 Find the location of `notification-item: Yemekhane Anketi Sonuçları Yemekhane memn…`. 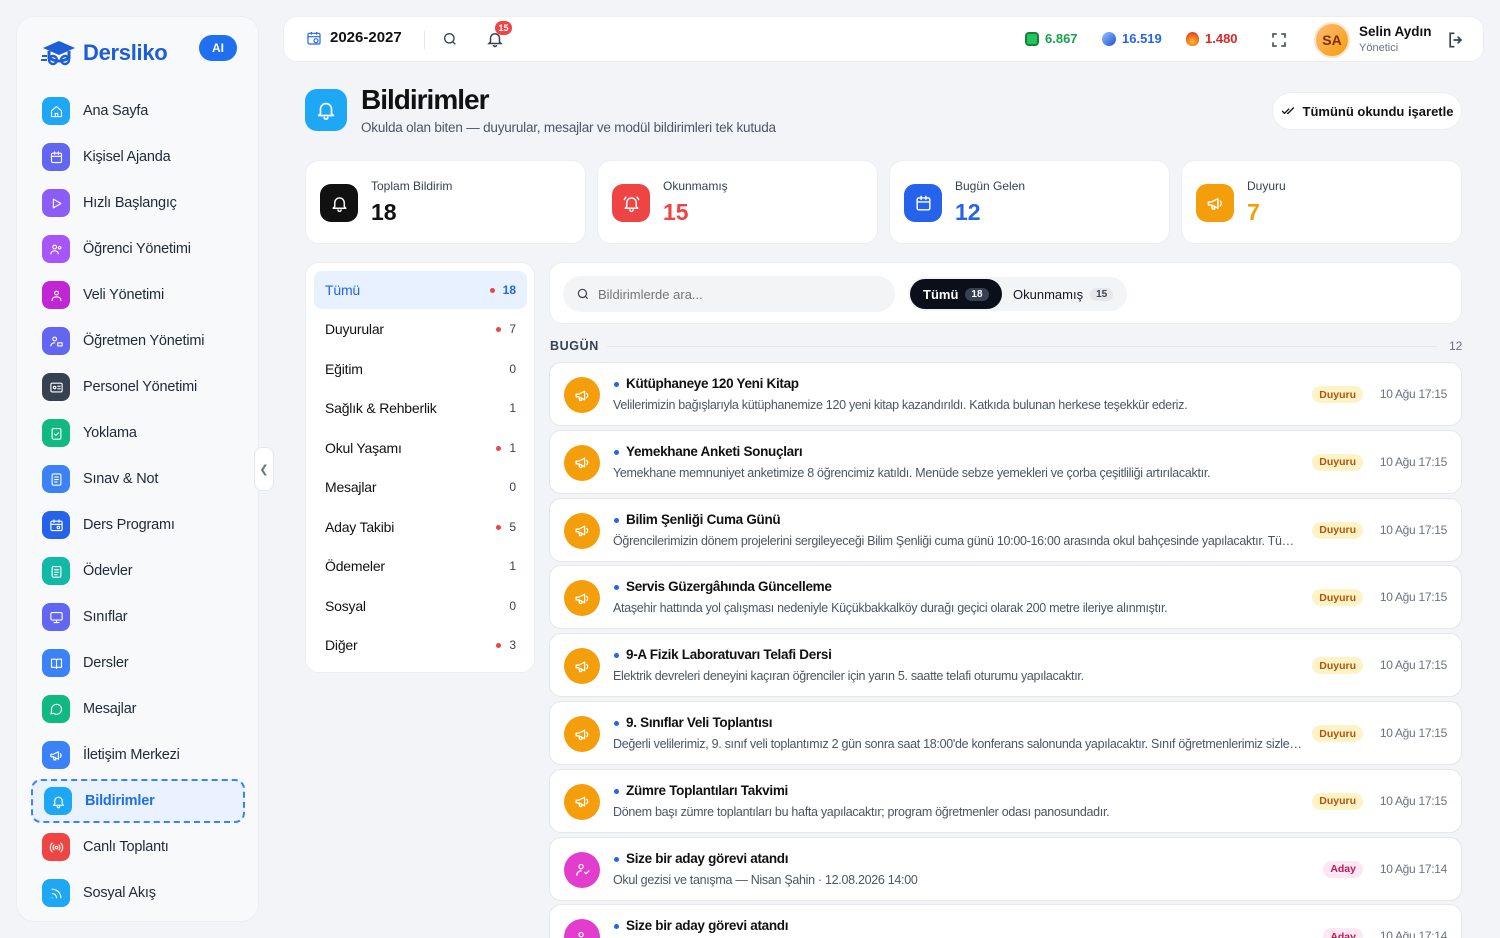

notification-item: Yemekhane Anketi Sonuçları Yemekhane memn… is located at coordinates (1005, 461).